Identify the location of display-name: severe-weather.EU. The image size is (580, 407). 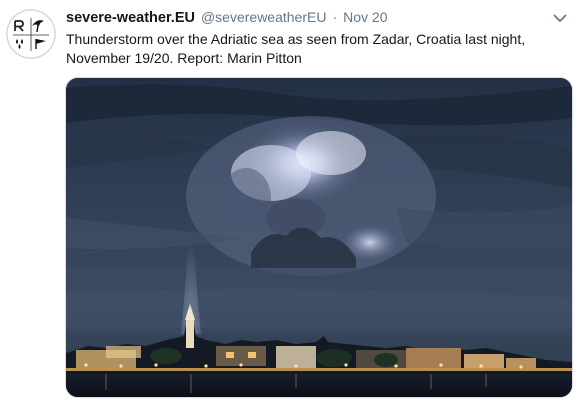
(130, 18).